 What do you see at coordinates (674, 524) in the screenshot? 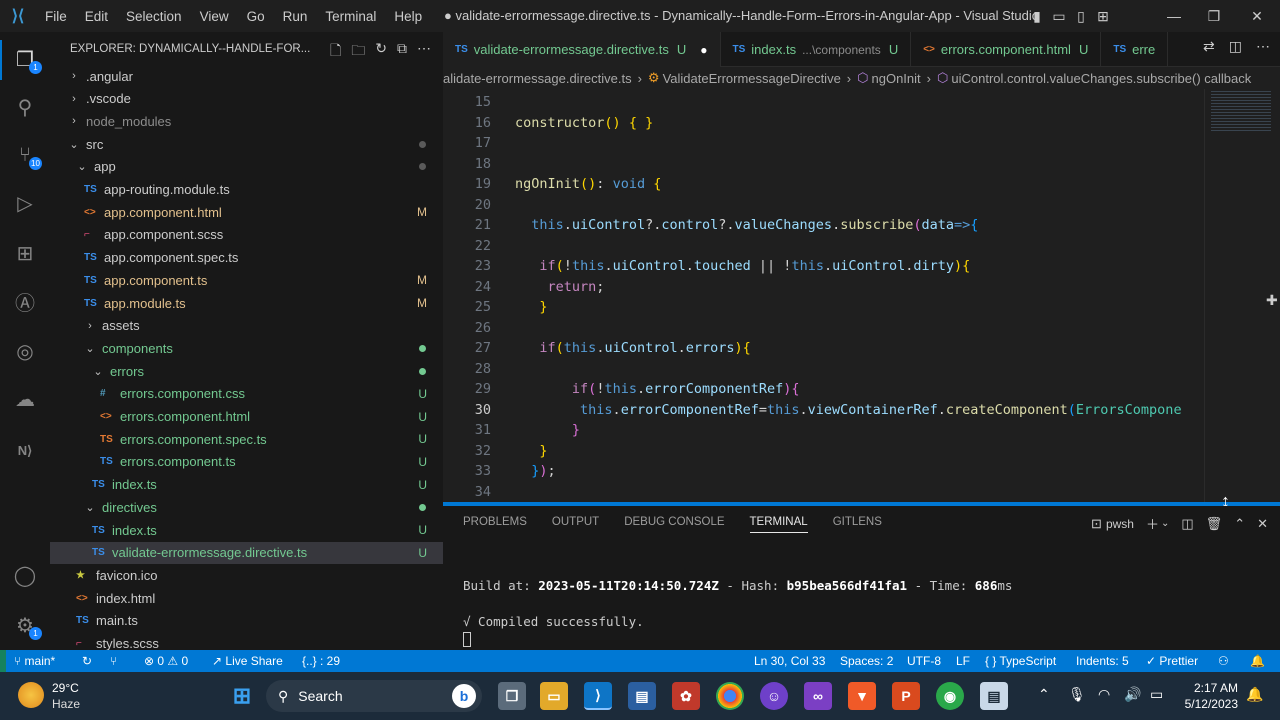
I see `panel-tab-debug-console: DEBUG CONSOLE` at bounding box center [674, 524].